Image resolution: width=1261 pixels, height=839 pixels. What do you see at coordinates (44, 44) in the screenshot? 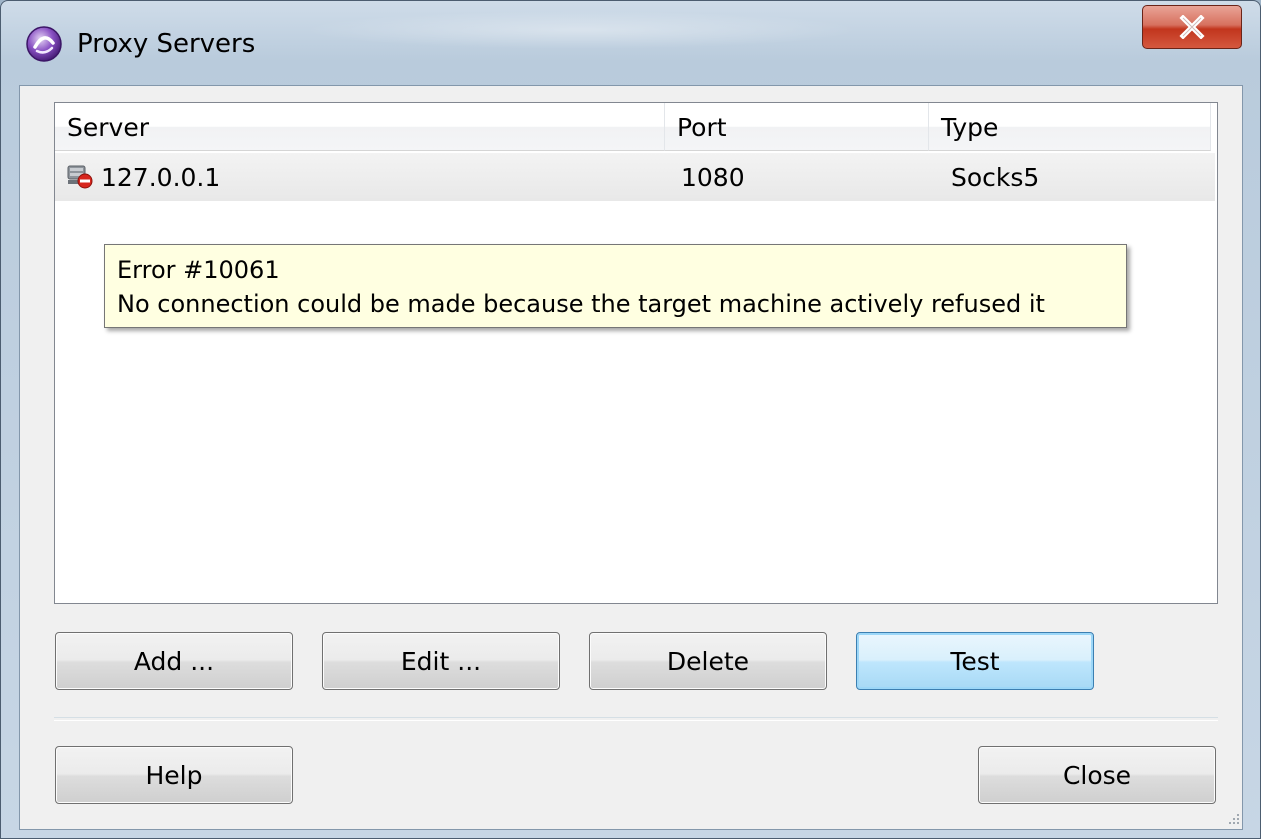
I see `proxifier-app-icon` at bounding box center [44, 44].